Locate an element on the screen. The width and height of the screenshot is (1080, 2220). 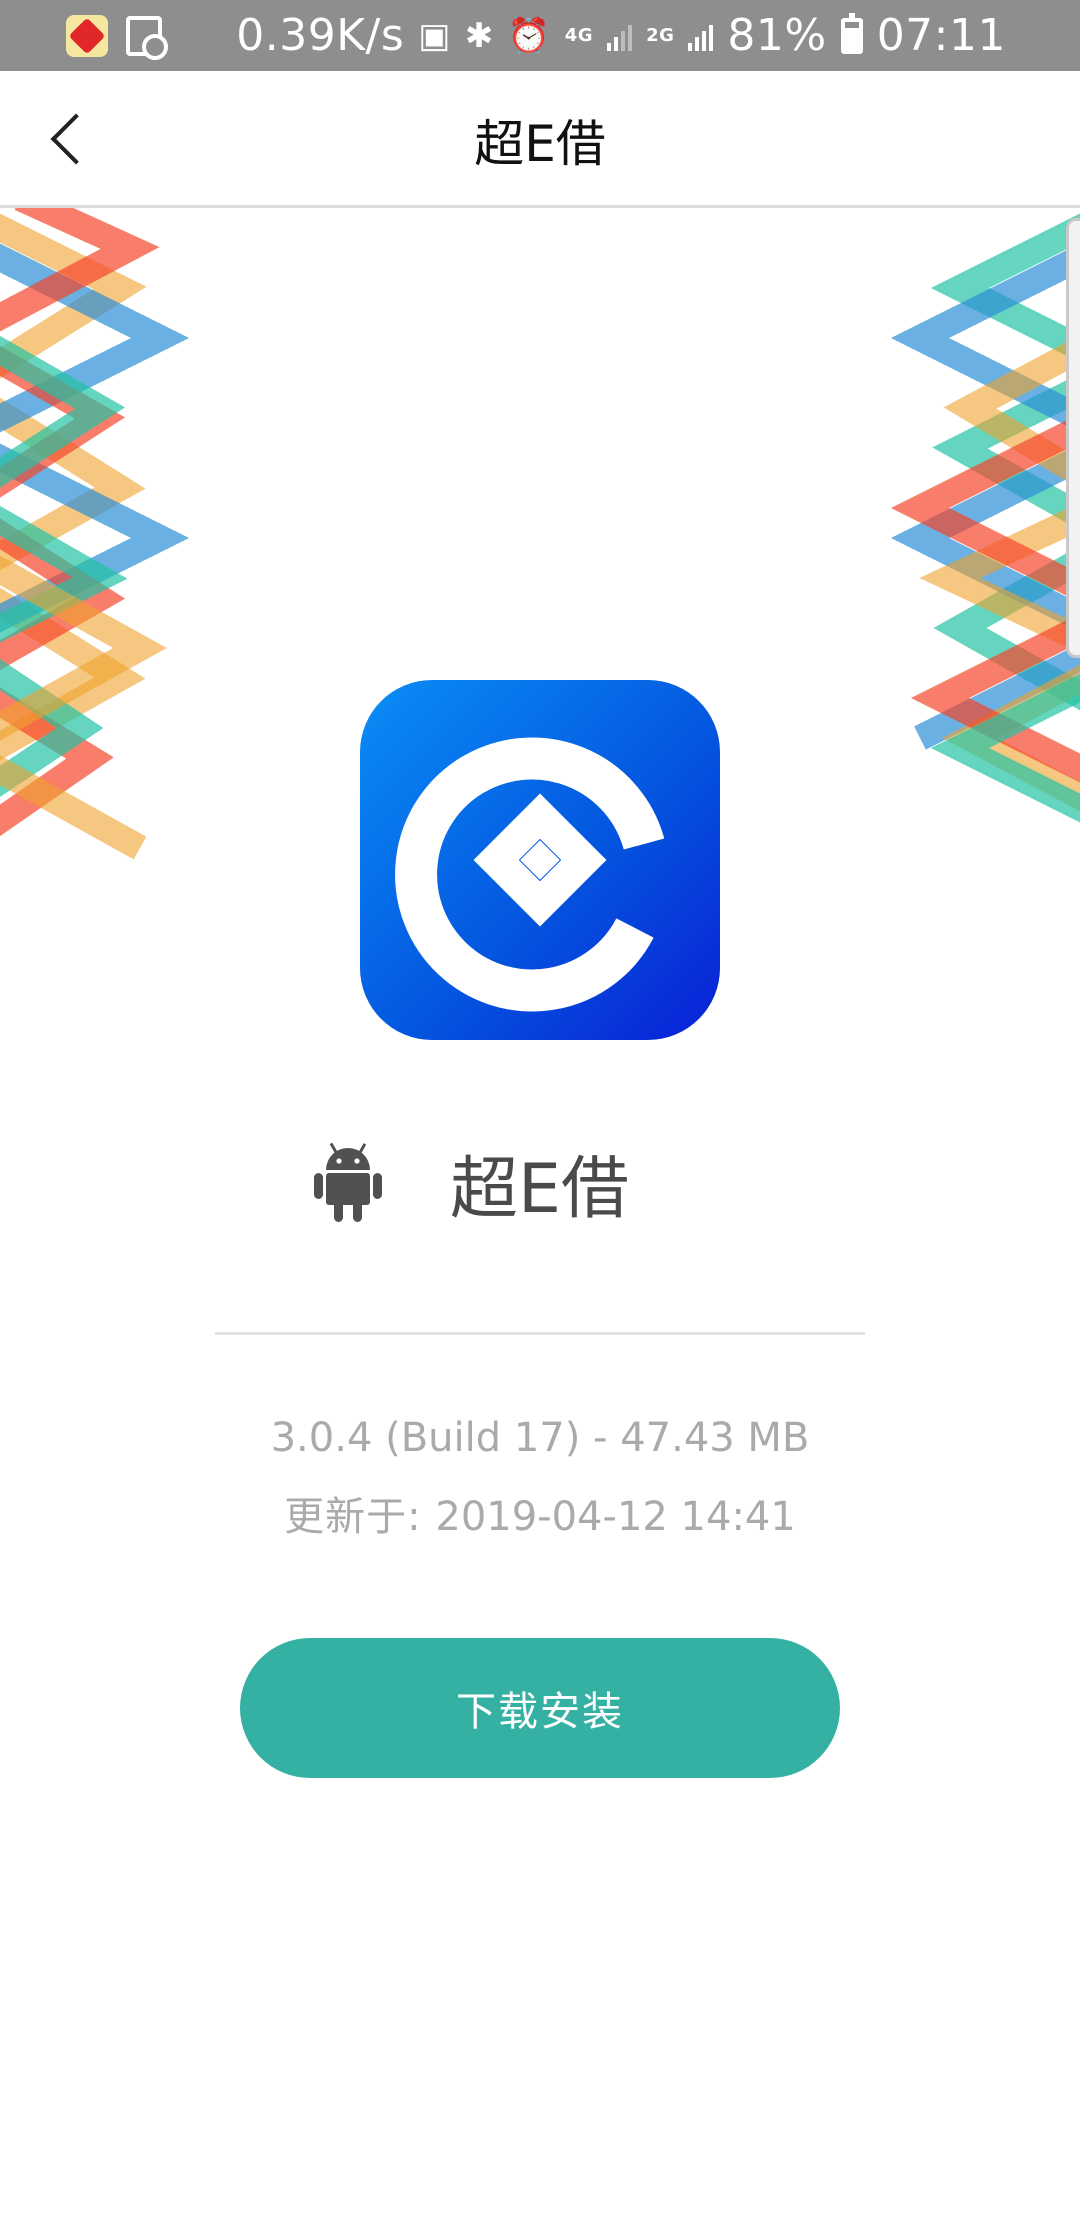
signal-4g-icon is located at coordinates (620, 36).